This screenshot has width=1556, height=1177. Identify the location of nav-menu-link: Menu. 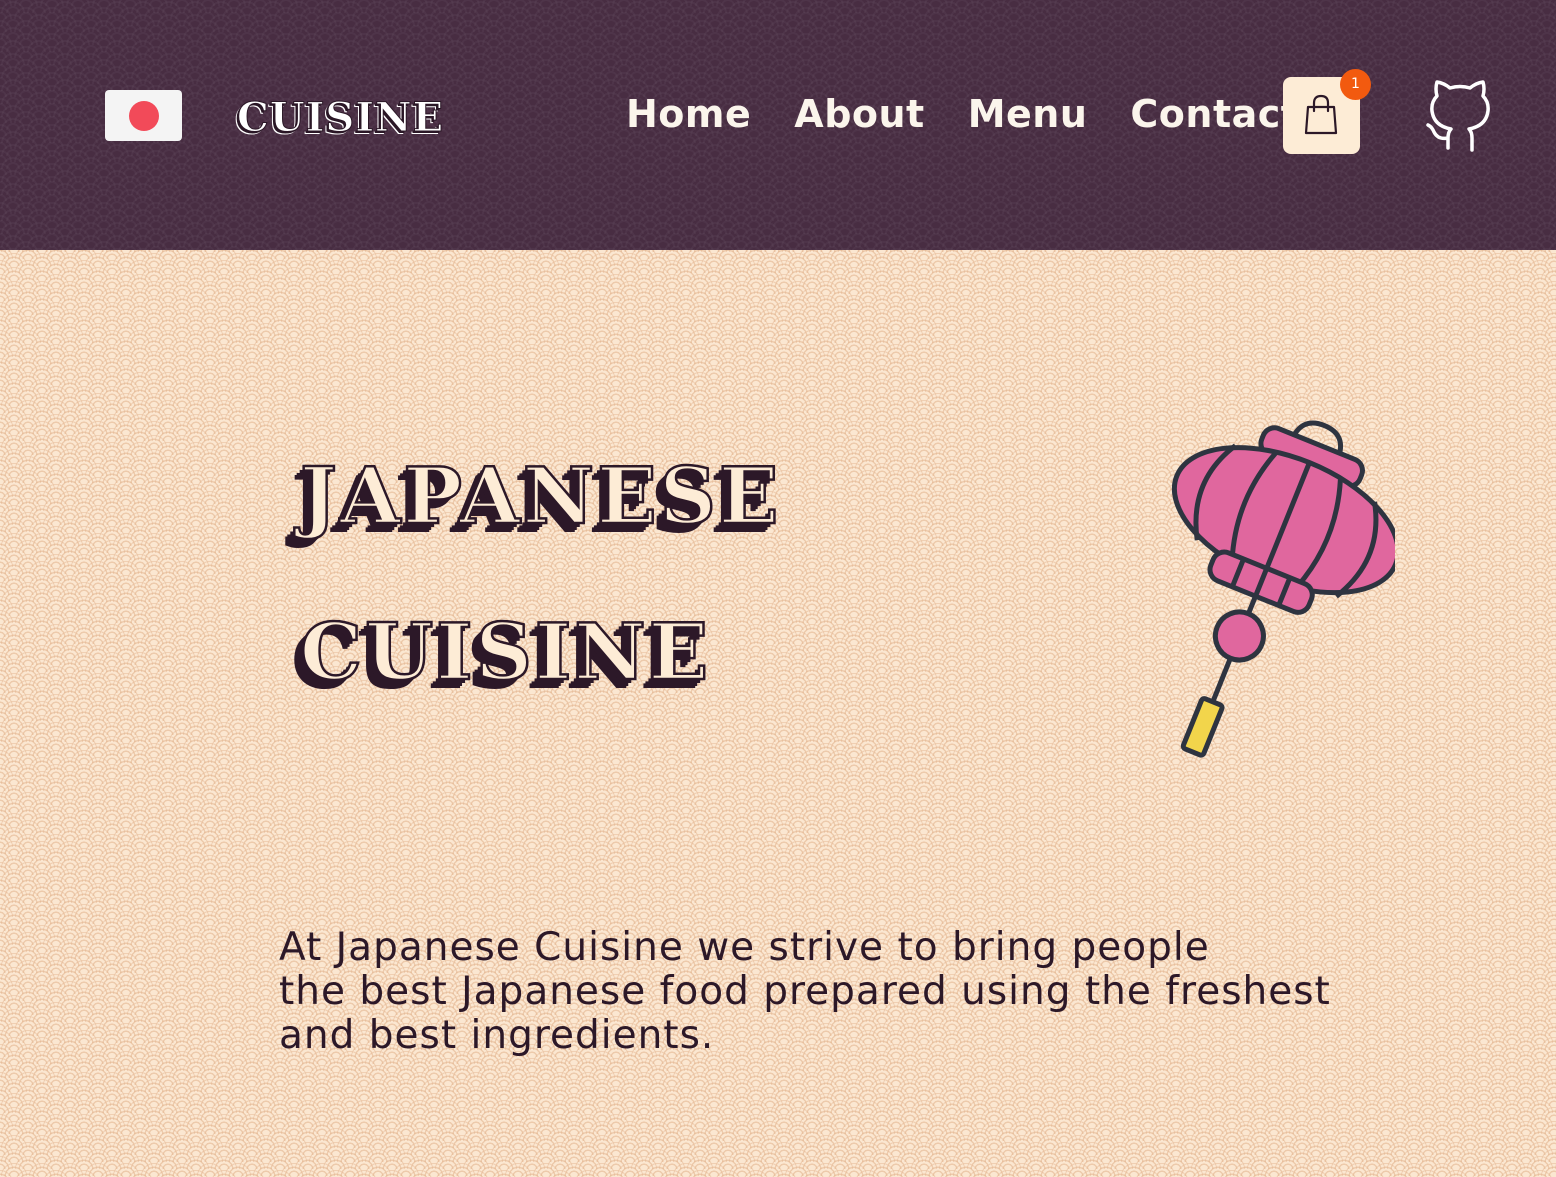
(1028, 114).